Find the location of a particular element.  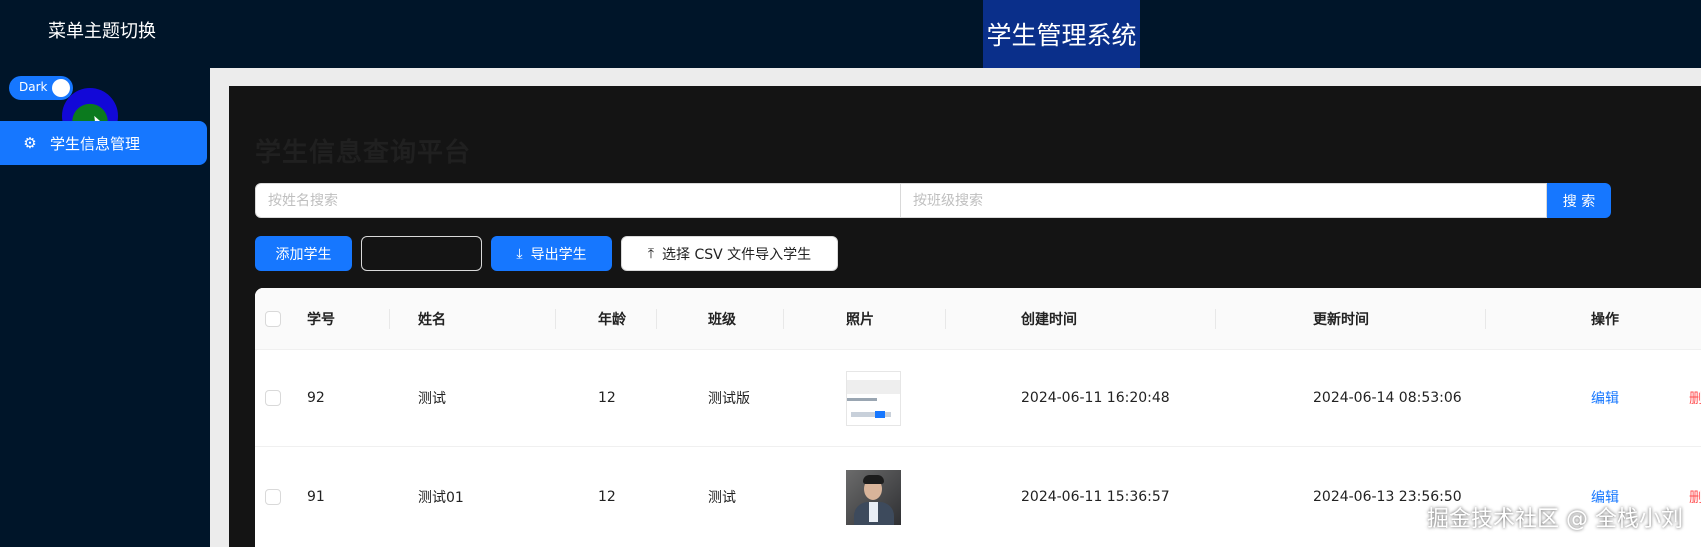

search-button: 搜 索 is located at coordinates (1579, 200).